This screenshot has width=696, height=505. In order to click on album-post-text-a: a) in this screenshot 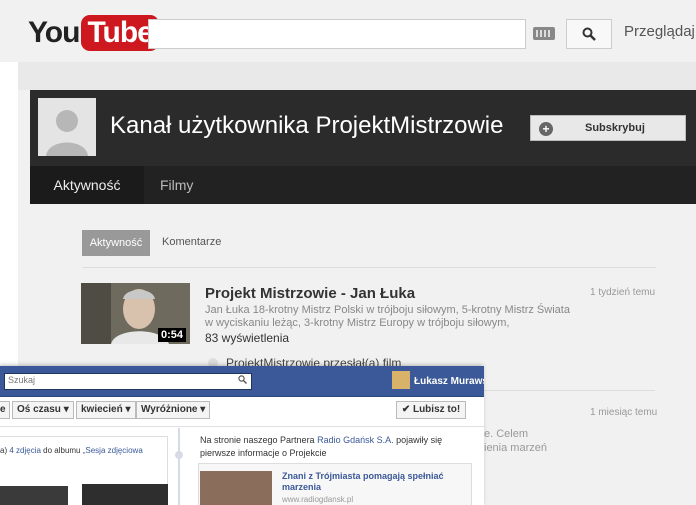, I will do `click(5, 450)`.